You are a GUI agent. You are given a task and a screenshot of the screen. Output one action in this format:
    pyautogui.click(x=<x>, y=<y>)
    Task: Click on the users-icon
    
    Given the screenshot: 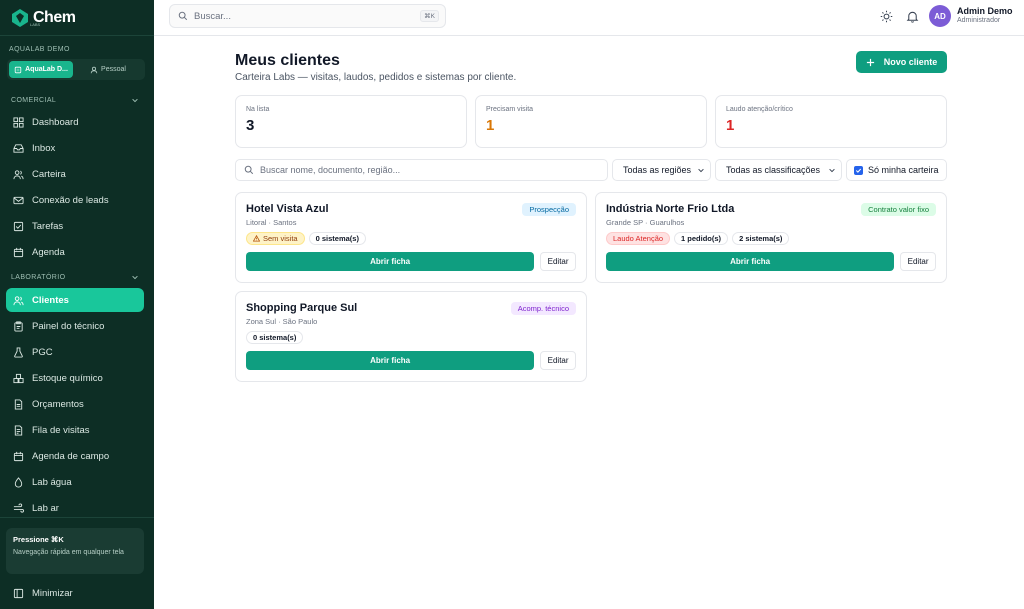 What is the action you would take?
    pyautogui.click(x=18, y=174)
    